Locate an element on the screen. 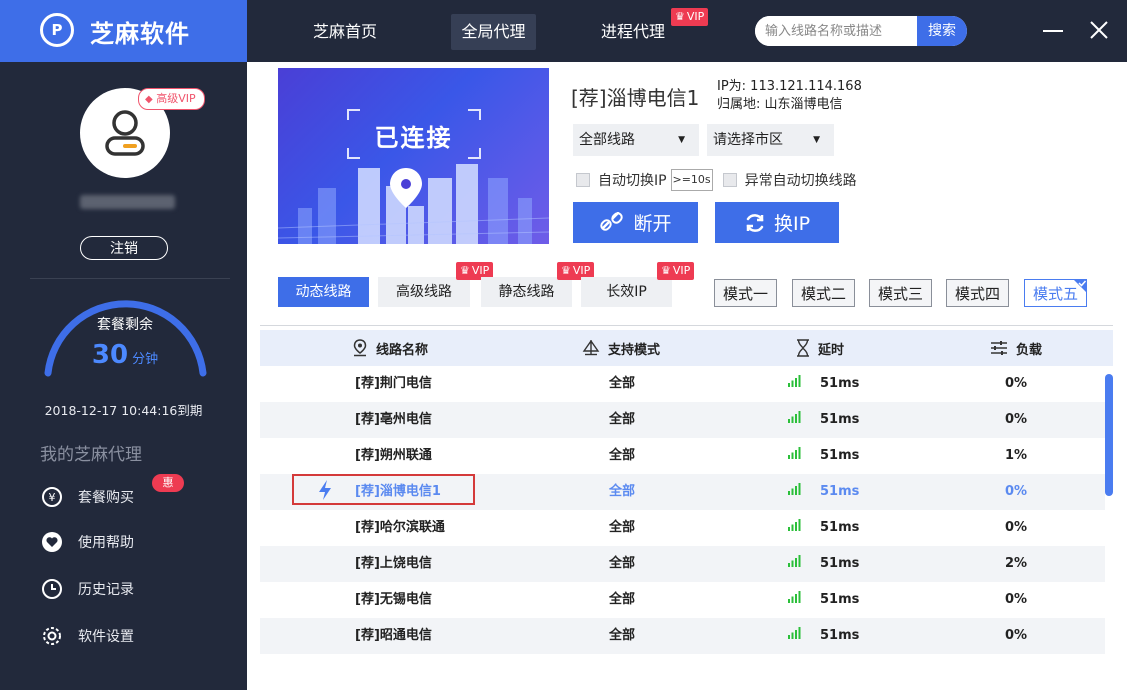  logout-button: 注销 is located at coordinates (124, 248).